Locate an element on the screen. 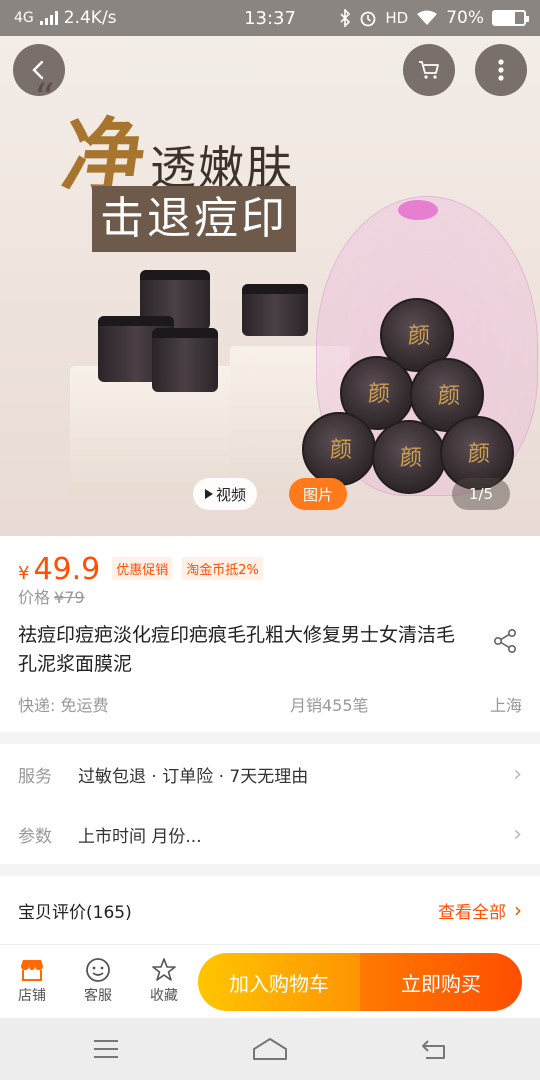 This screenshot has height=1080, width=540. clock: 13:37 is located at coordinates (270, 18).